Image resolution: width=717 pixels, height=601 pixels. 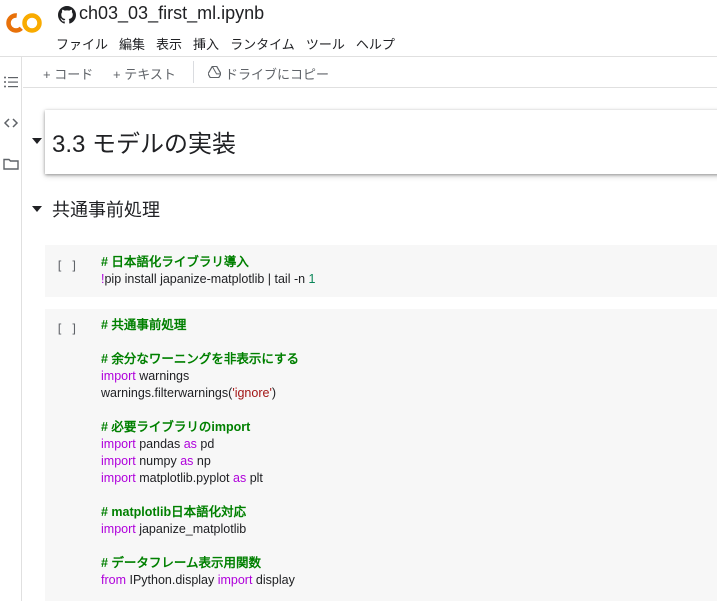 I want to click on code-line: import japanize_matplotlib, so click(x=200, y=529).